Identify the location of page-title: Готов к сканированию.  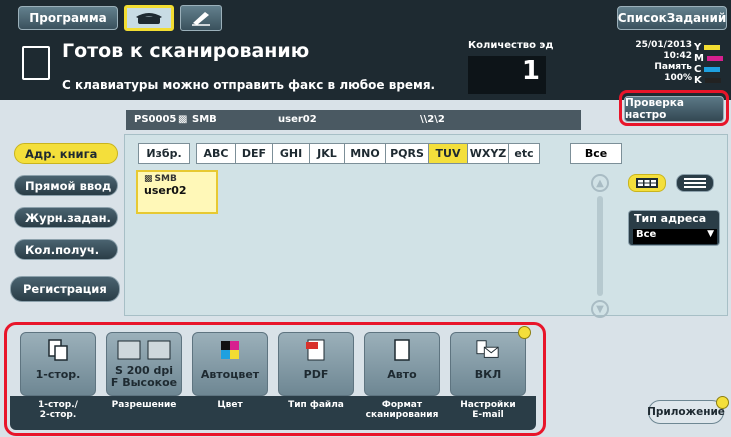
(186, 51).